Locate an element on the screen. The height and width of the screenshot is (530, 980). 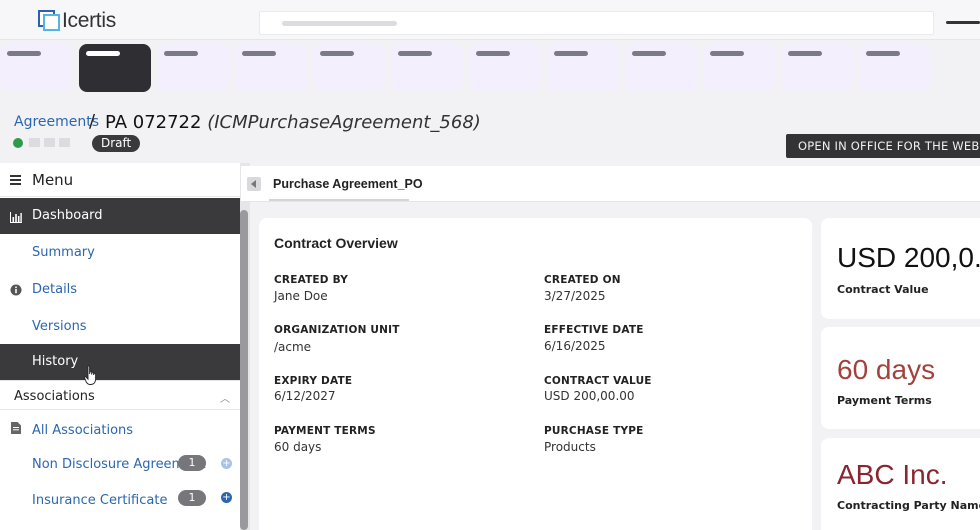
kpi-value: USD 200,0. is located at coordinates (908, 257).